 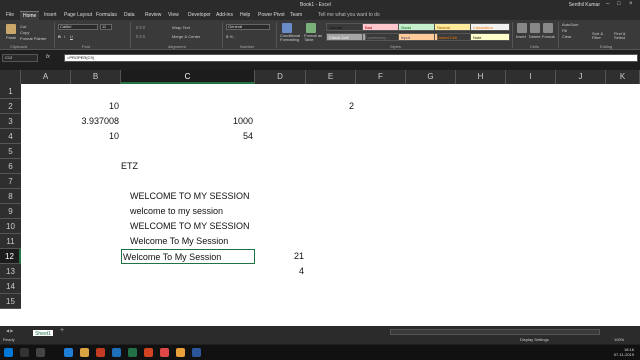 I want to click on delete-cells-button: Delete, so click(x=535, y=36).